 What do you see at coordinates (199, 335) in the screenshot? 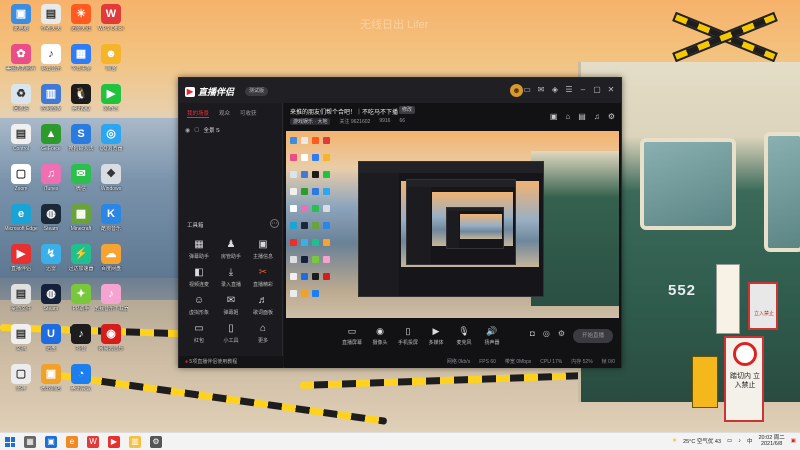
I see `toolbox-item: ▭ 红包` at bounding box center [199, 335].